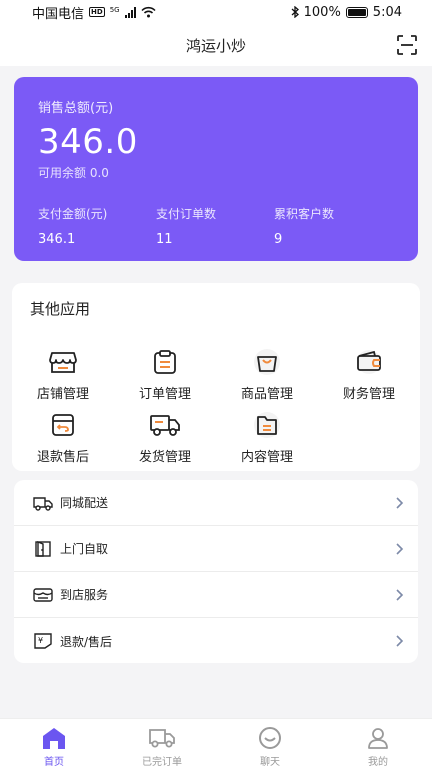 This screenshot has height=768, width=432. I want to click on row-label: 同城配送, so click(84, 503).